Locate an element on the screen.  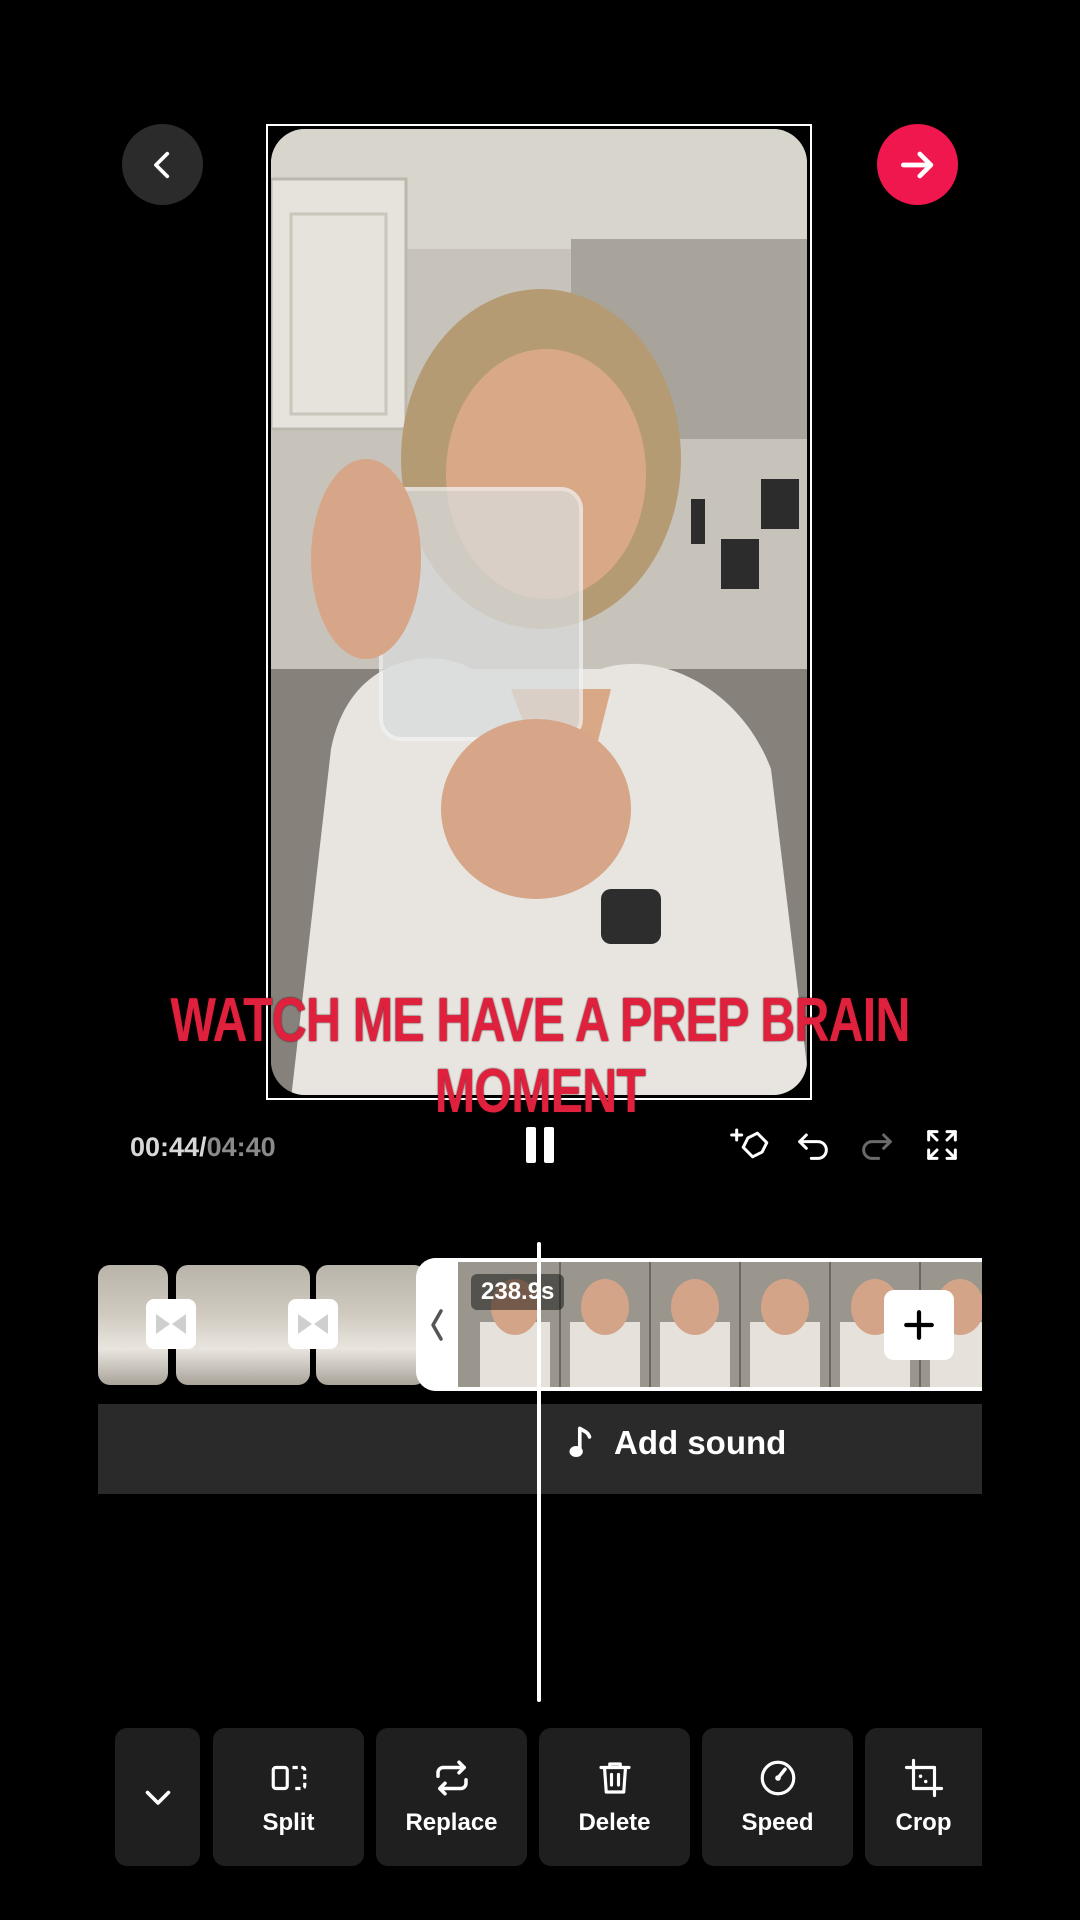
total-time: 04:40 is located at coordinates (241, 1147).